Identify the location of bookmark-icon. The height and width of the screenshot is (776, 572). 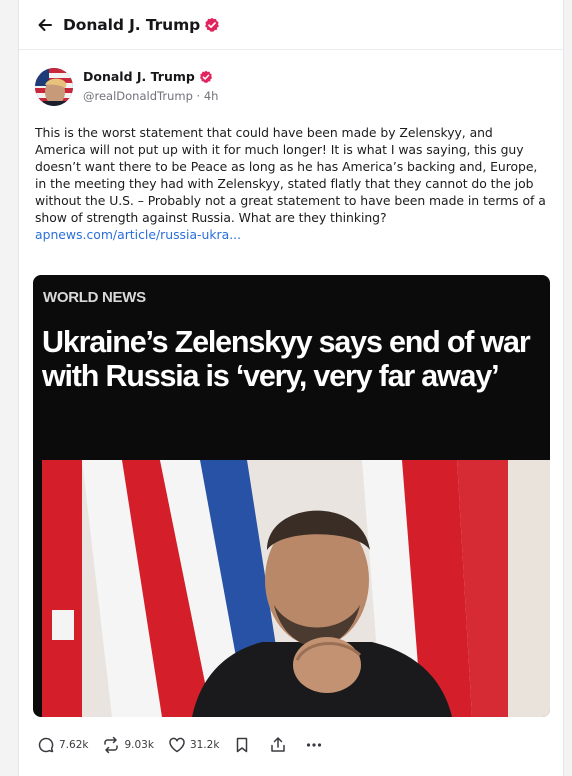
(242, 745).